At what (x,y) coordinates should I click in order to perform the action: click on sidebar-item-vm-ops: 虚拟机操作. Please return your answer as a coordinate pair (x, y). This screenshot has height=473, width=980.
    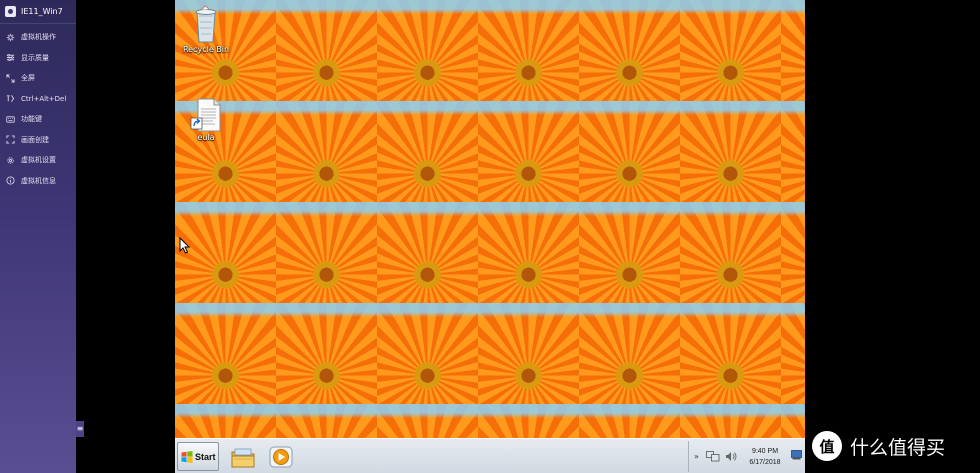
    Looking at the image, I should click on (38, 37).